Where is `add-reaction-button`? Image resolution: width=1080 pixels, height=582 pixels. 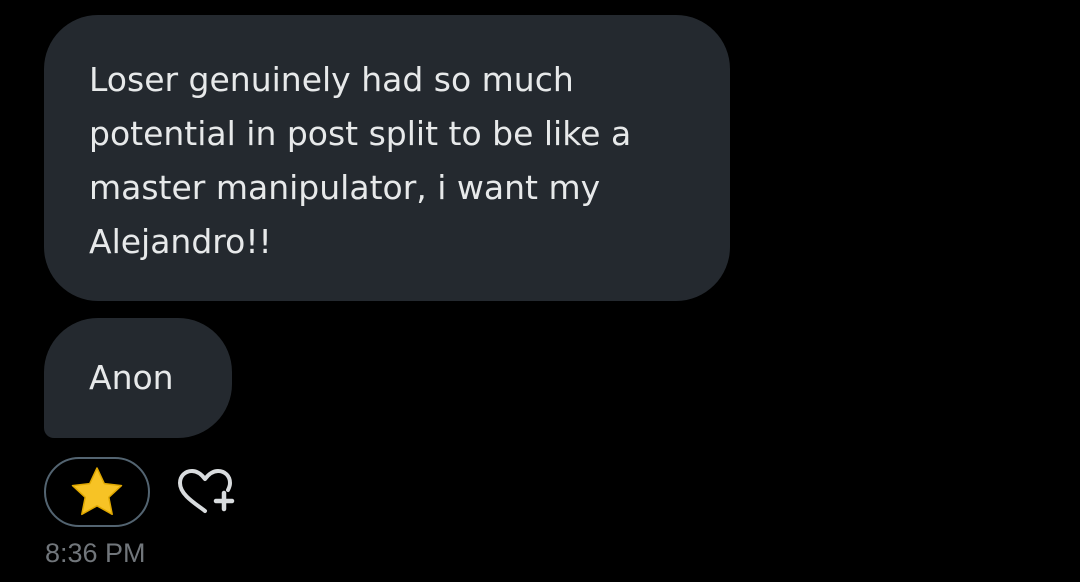
add-reaction-button is located at coordinates (205, 493).